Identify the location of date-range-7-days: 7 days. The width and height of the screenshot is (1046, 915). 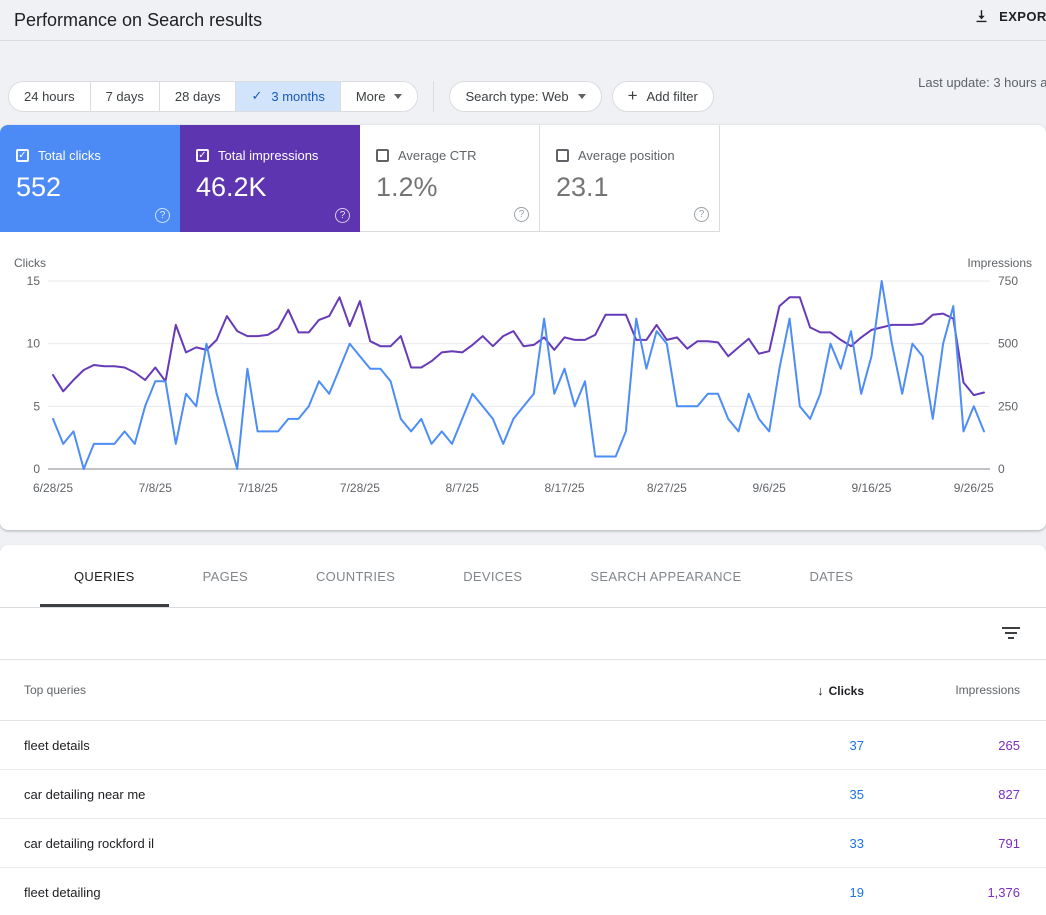
(125, 96).